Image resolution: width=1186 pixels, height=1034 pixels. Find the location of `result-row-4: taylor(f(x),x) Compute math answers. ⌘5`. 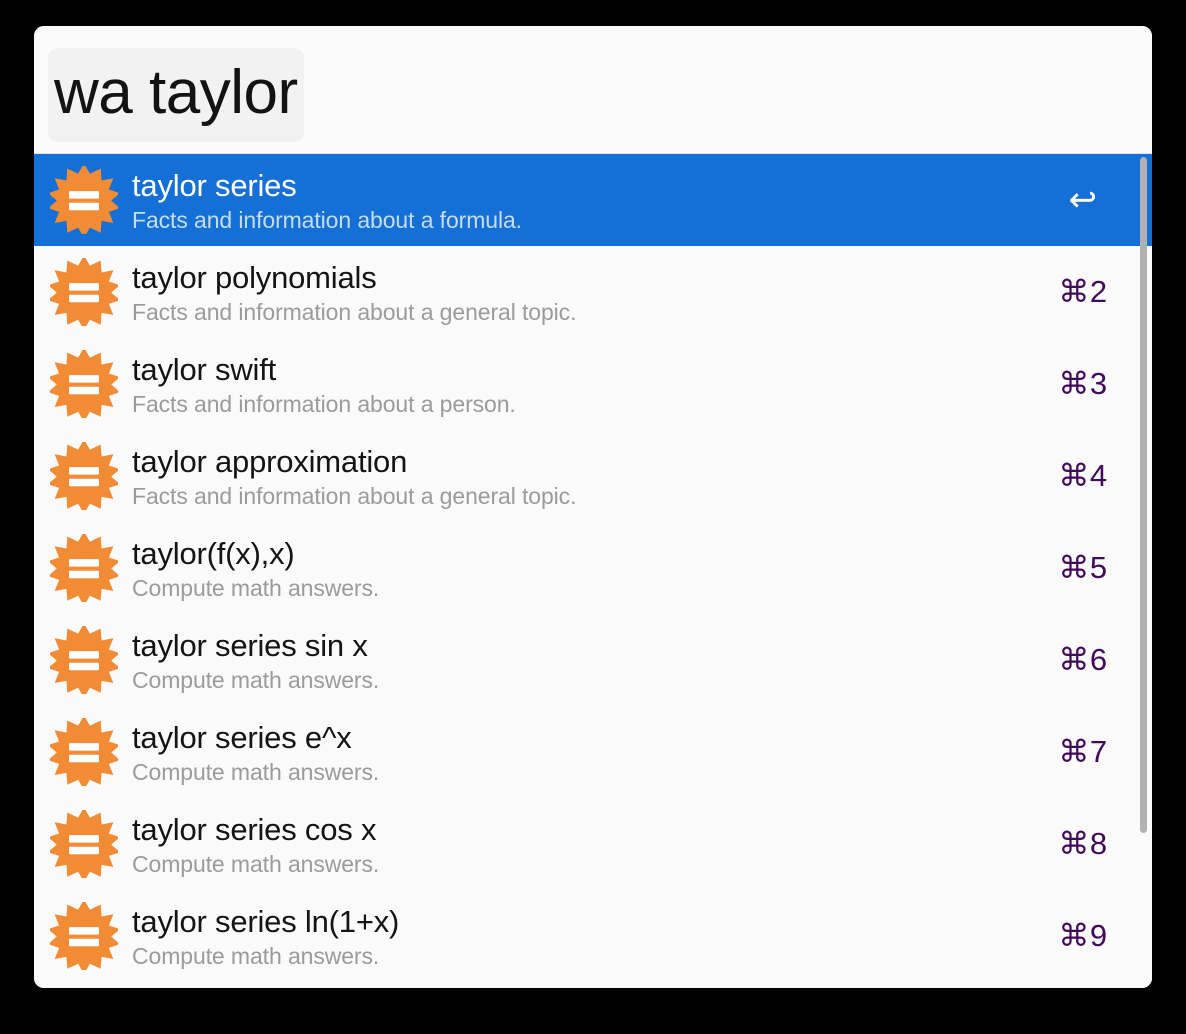

result-row-4: taylor(f(x),x) Compute math answers. ⌘5 is located at coordinates (593, 568).